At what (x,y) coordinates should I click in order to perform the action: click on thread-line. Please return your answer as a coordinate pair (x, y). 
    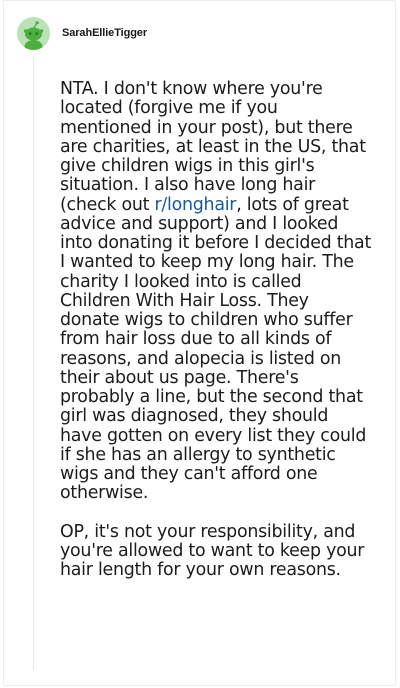
    Looking at the image, I should click on (33, 363).